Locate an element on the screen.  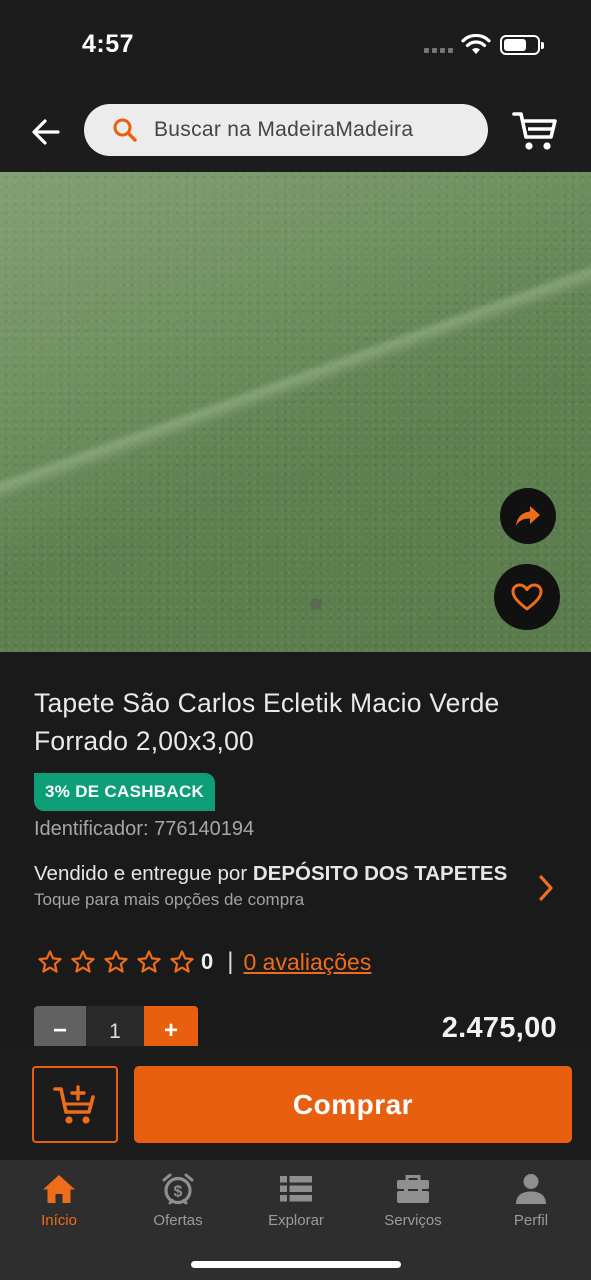
quantity-stepper: − 1 + is located at coordinates (116, 1026).